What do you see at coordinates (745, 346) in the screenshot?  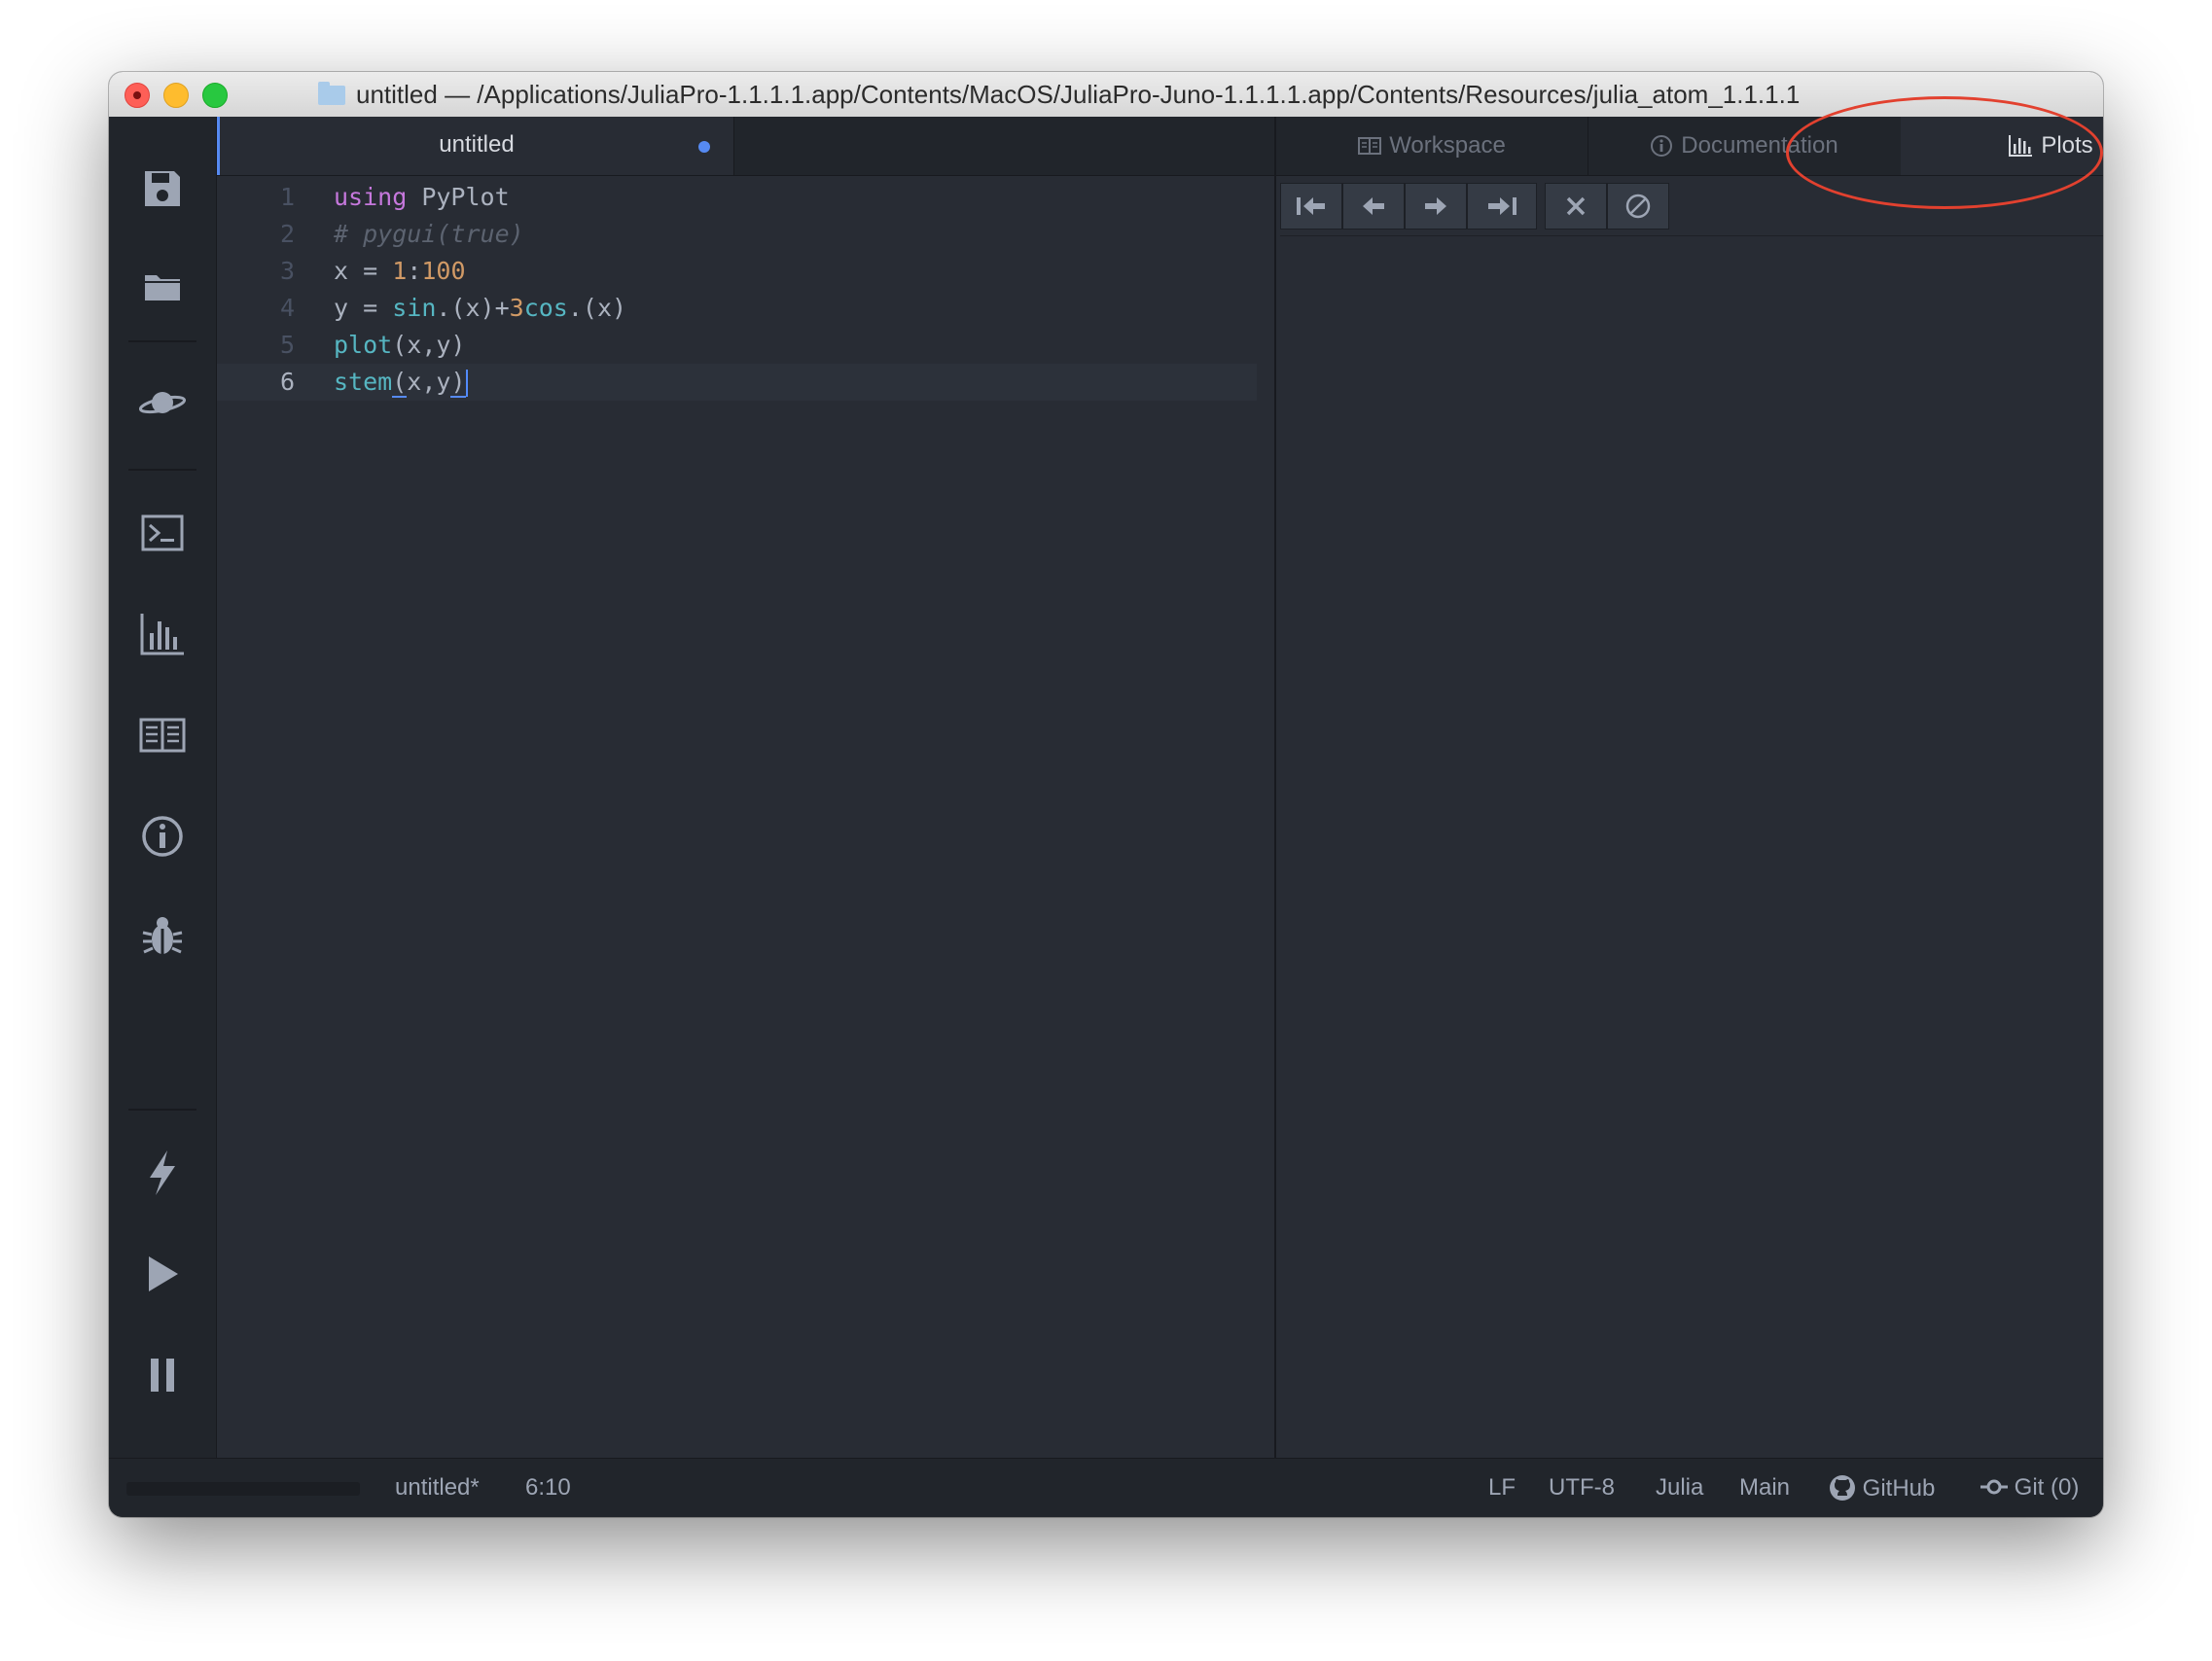 I see `code-line: 5 plot(x,y)` at bounding box center [745, 346].